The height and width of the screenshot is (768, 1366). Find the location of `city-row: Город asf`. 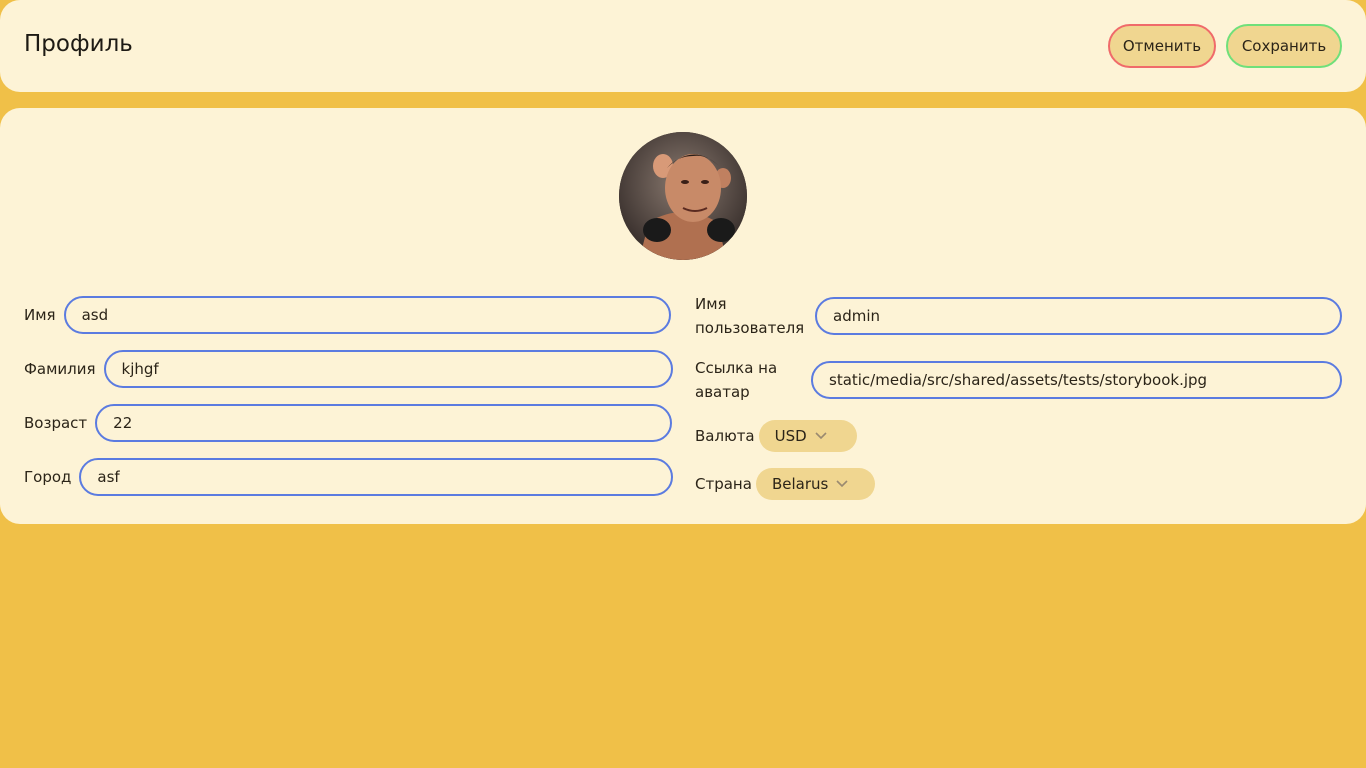

city-row: Город asf is located at coordinates (349, 477).